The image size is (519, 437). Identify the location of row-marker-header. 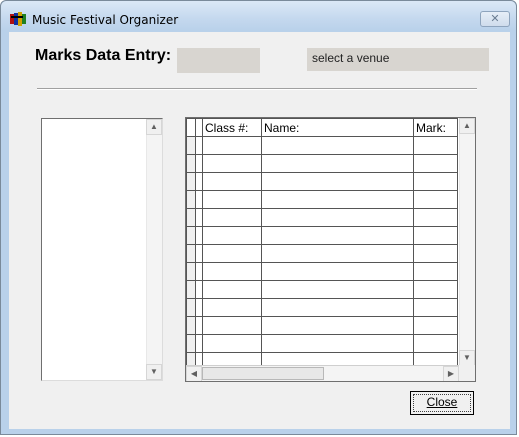
(199, 127).